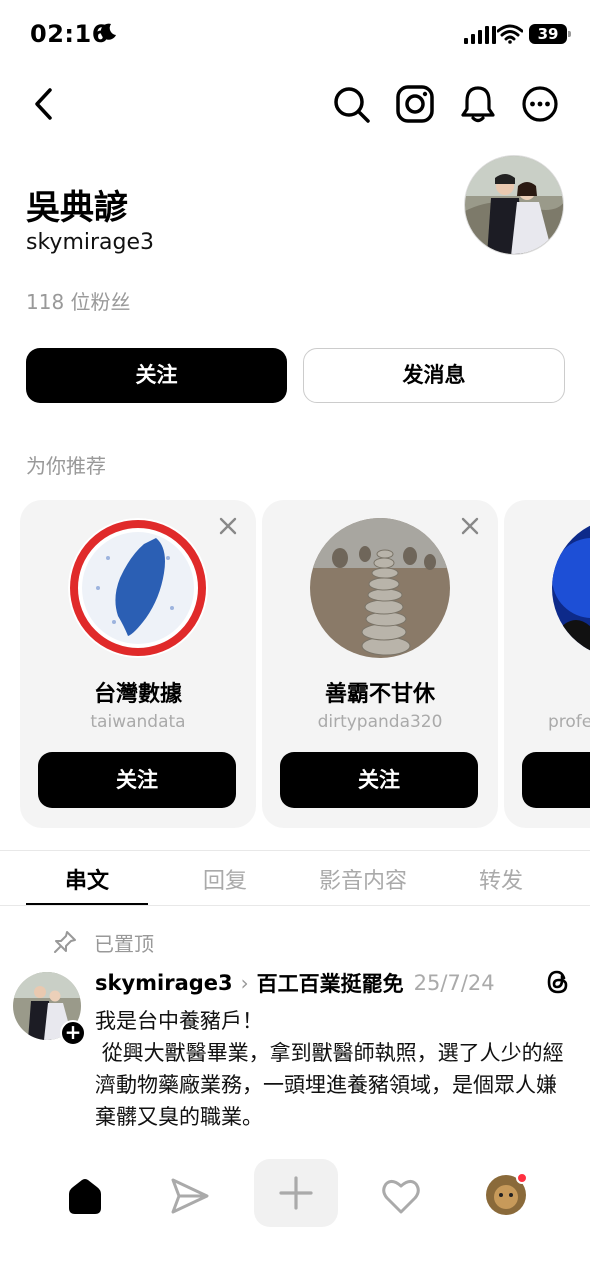  Describe the element at coordinates (85, 1196) in the screenshot. I see `home-icon` at that location.